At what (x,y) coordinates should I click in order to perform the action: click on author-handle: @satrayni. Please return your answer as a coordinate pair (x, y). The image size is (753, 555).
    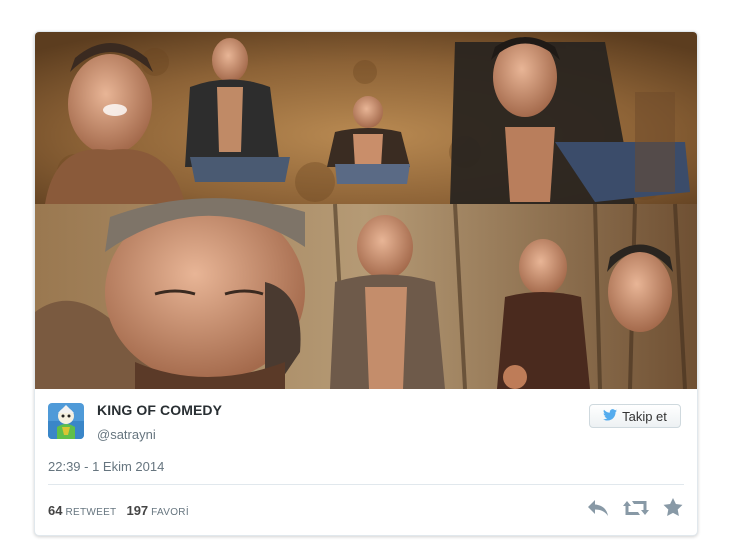
    Looking at the image, I should click on (126, 434).